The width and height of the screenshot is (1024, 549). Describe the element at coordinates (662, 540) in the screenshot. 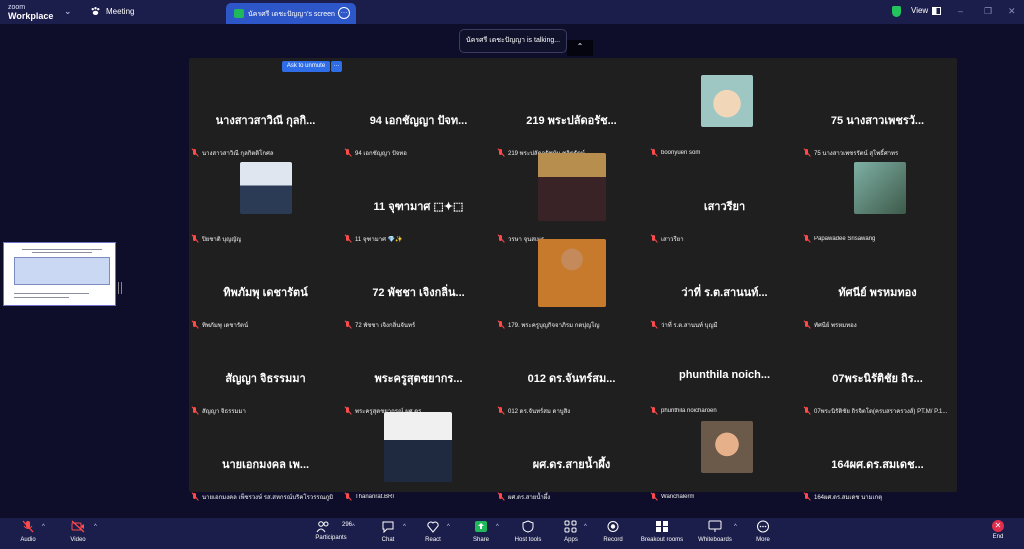

I see `breakout-rooms-label: Breakout rooms` at that location.